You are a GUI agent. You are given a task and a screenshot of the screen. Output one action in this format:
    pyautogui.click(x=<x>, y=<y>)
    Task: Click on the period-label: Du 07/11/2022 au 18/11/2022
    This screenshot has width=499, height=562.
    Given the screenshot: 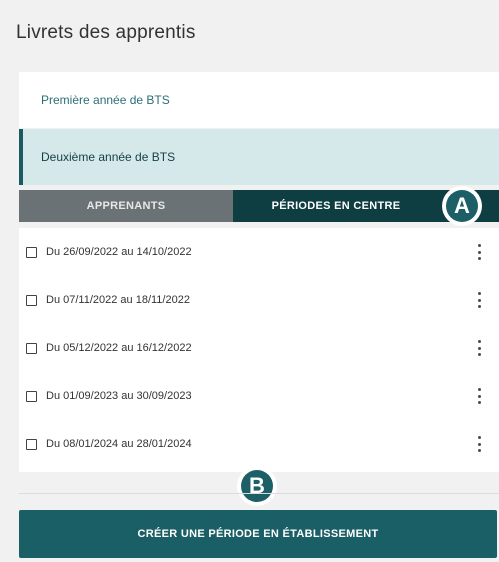 What is the action you would take?
    pyautogui.click(x=118, y=300)
    